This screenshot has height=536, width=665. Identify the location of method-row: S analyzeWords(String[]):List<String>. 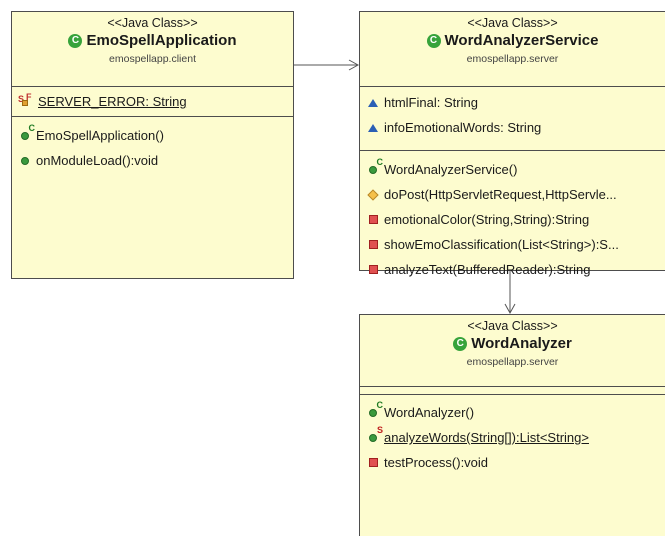
(512, 437).